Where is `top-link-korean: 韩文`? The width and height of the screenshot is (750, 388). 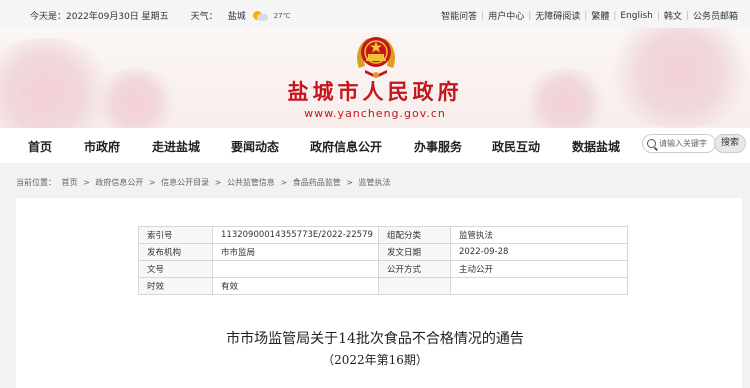
top-link-korean: 韩文 is located at coordinates (673, 15).